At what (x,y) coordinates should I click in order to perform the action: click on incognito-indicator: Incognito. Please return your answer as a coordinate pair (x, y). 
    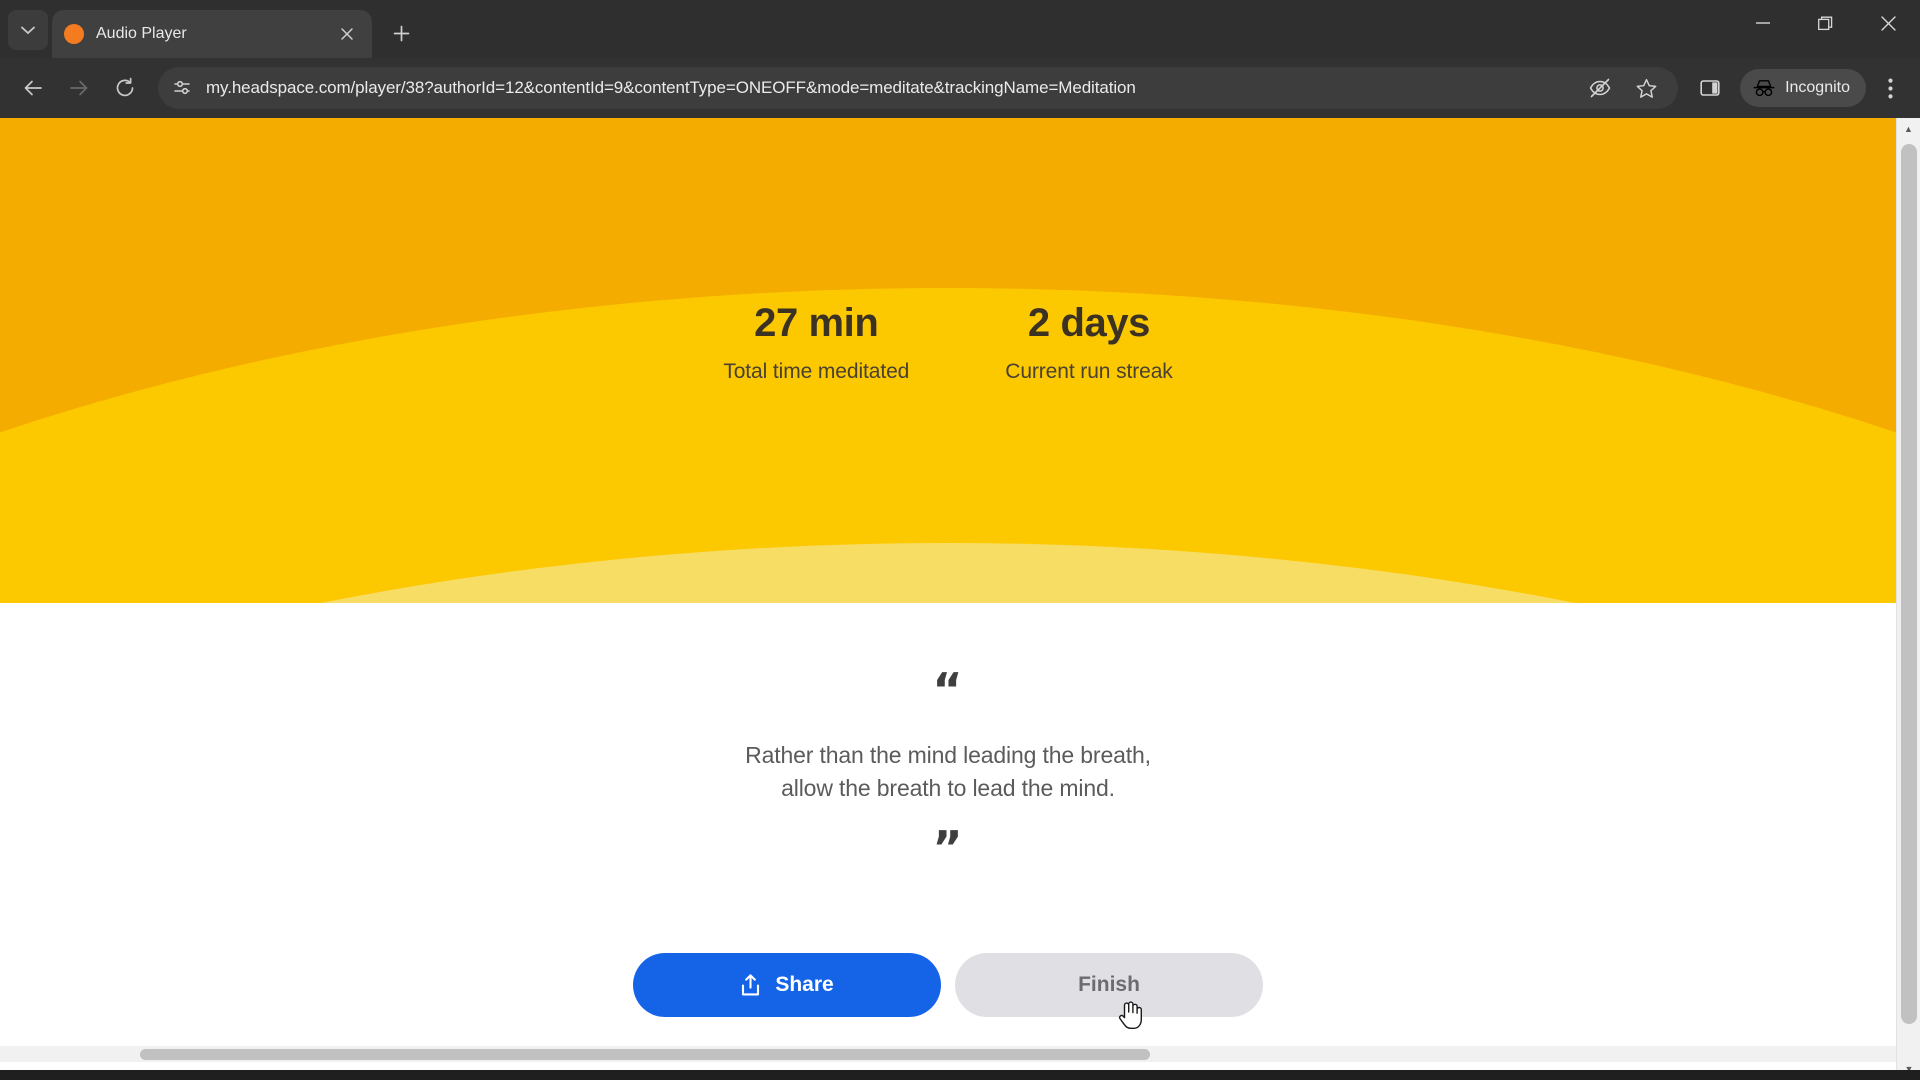
    Looking at the image, I should click on (1803, 88).